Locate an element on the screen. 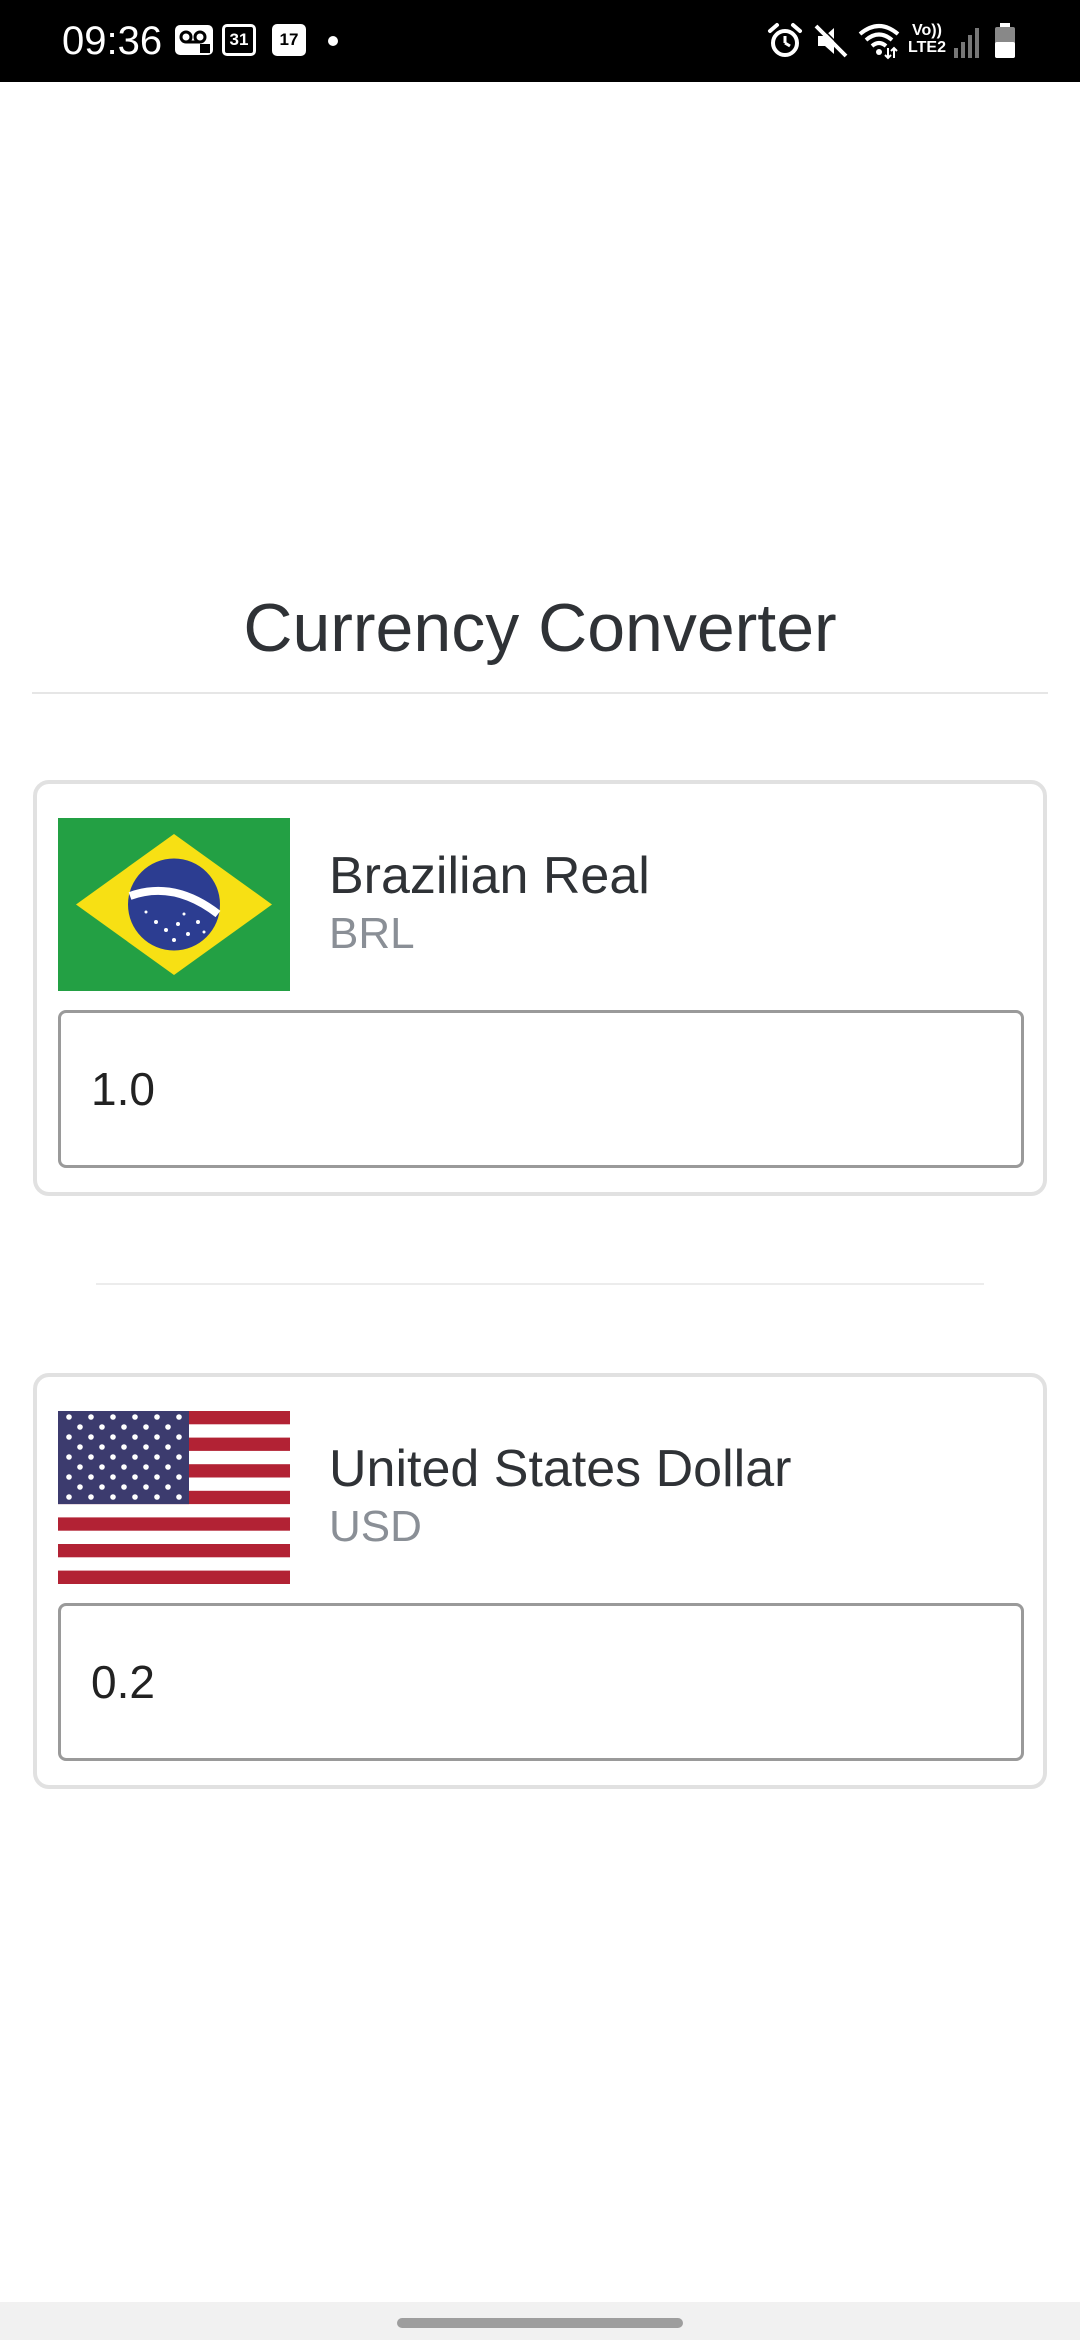 This screenshot has width=1080, height=2340. mute-icon is located at coordinates (831, 40).